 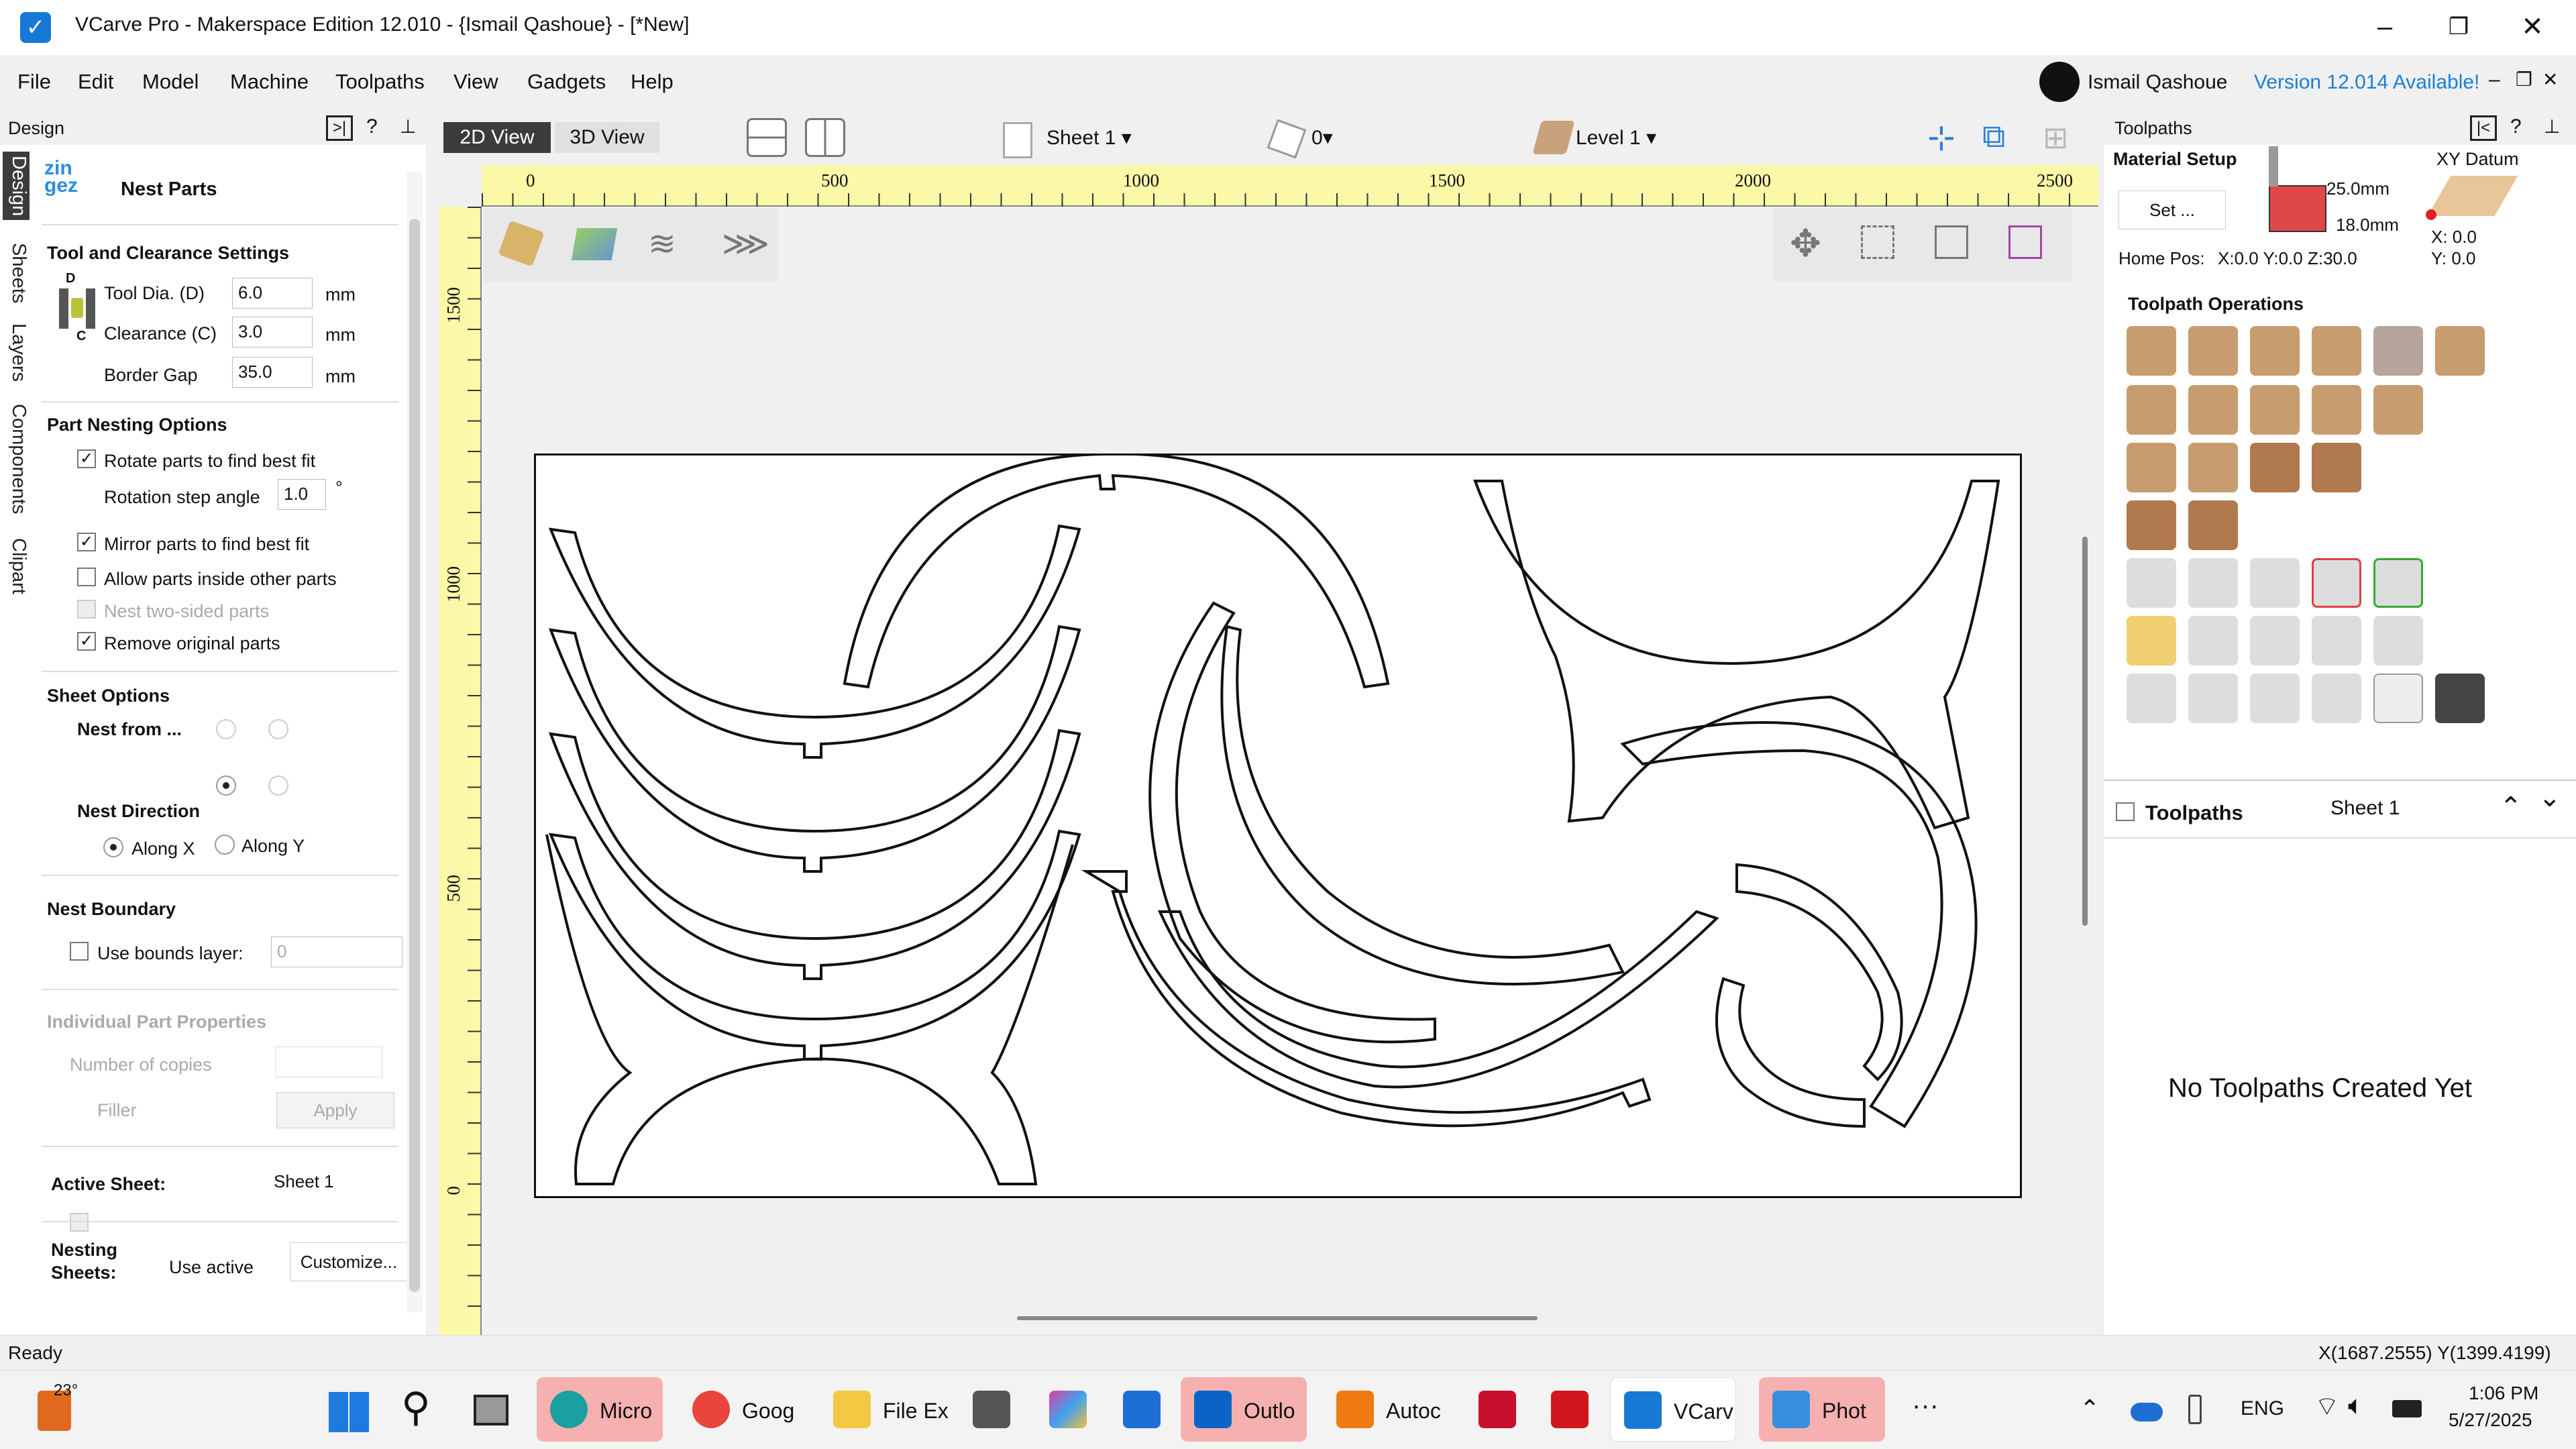 What do you see at coordinates (566, 82) in the screenshot?
I see `menu-gadgets: Gadgets` at bounding box center [566, 82].